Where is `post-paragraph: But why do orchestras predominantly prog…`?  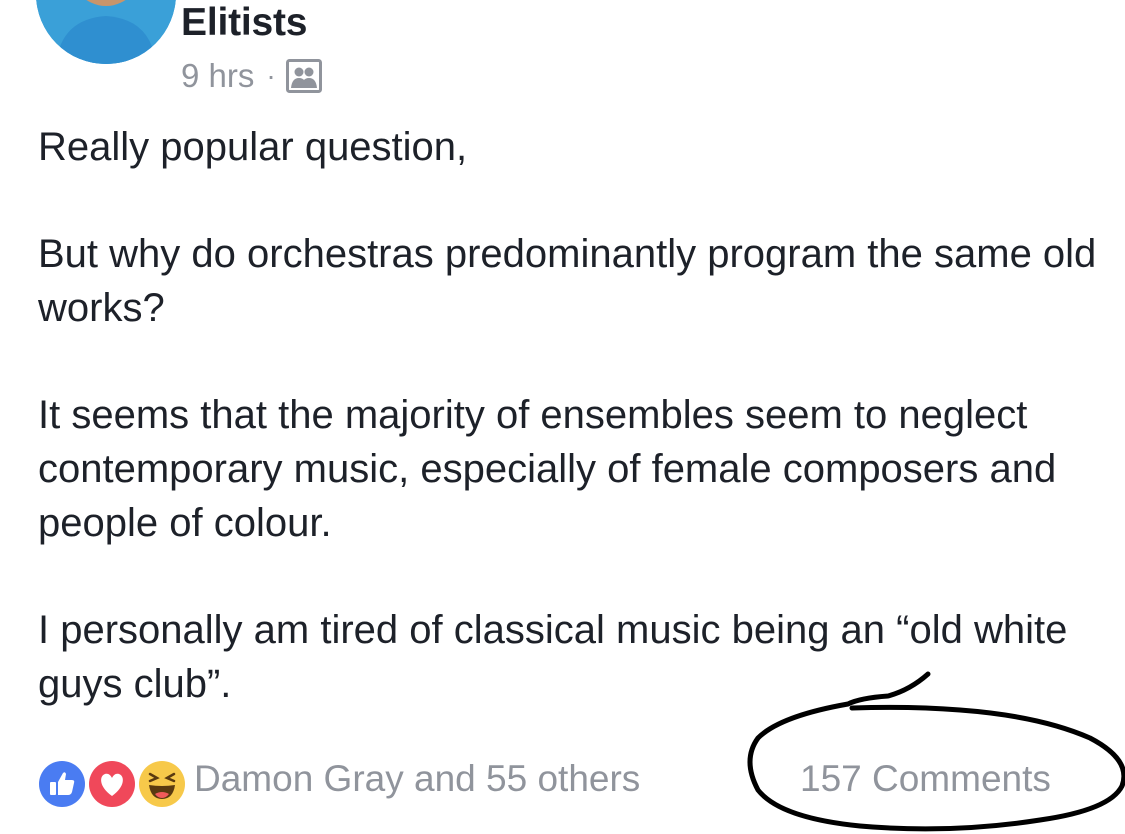 post-paragraph: But why do orchestras predominantly prog… is located at coordinates (567, 281).